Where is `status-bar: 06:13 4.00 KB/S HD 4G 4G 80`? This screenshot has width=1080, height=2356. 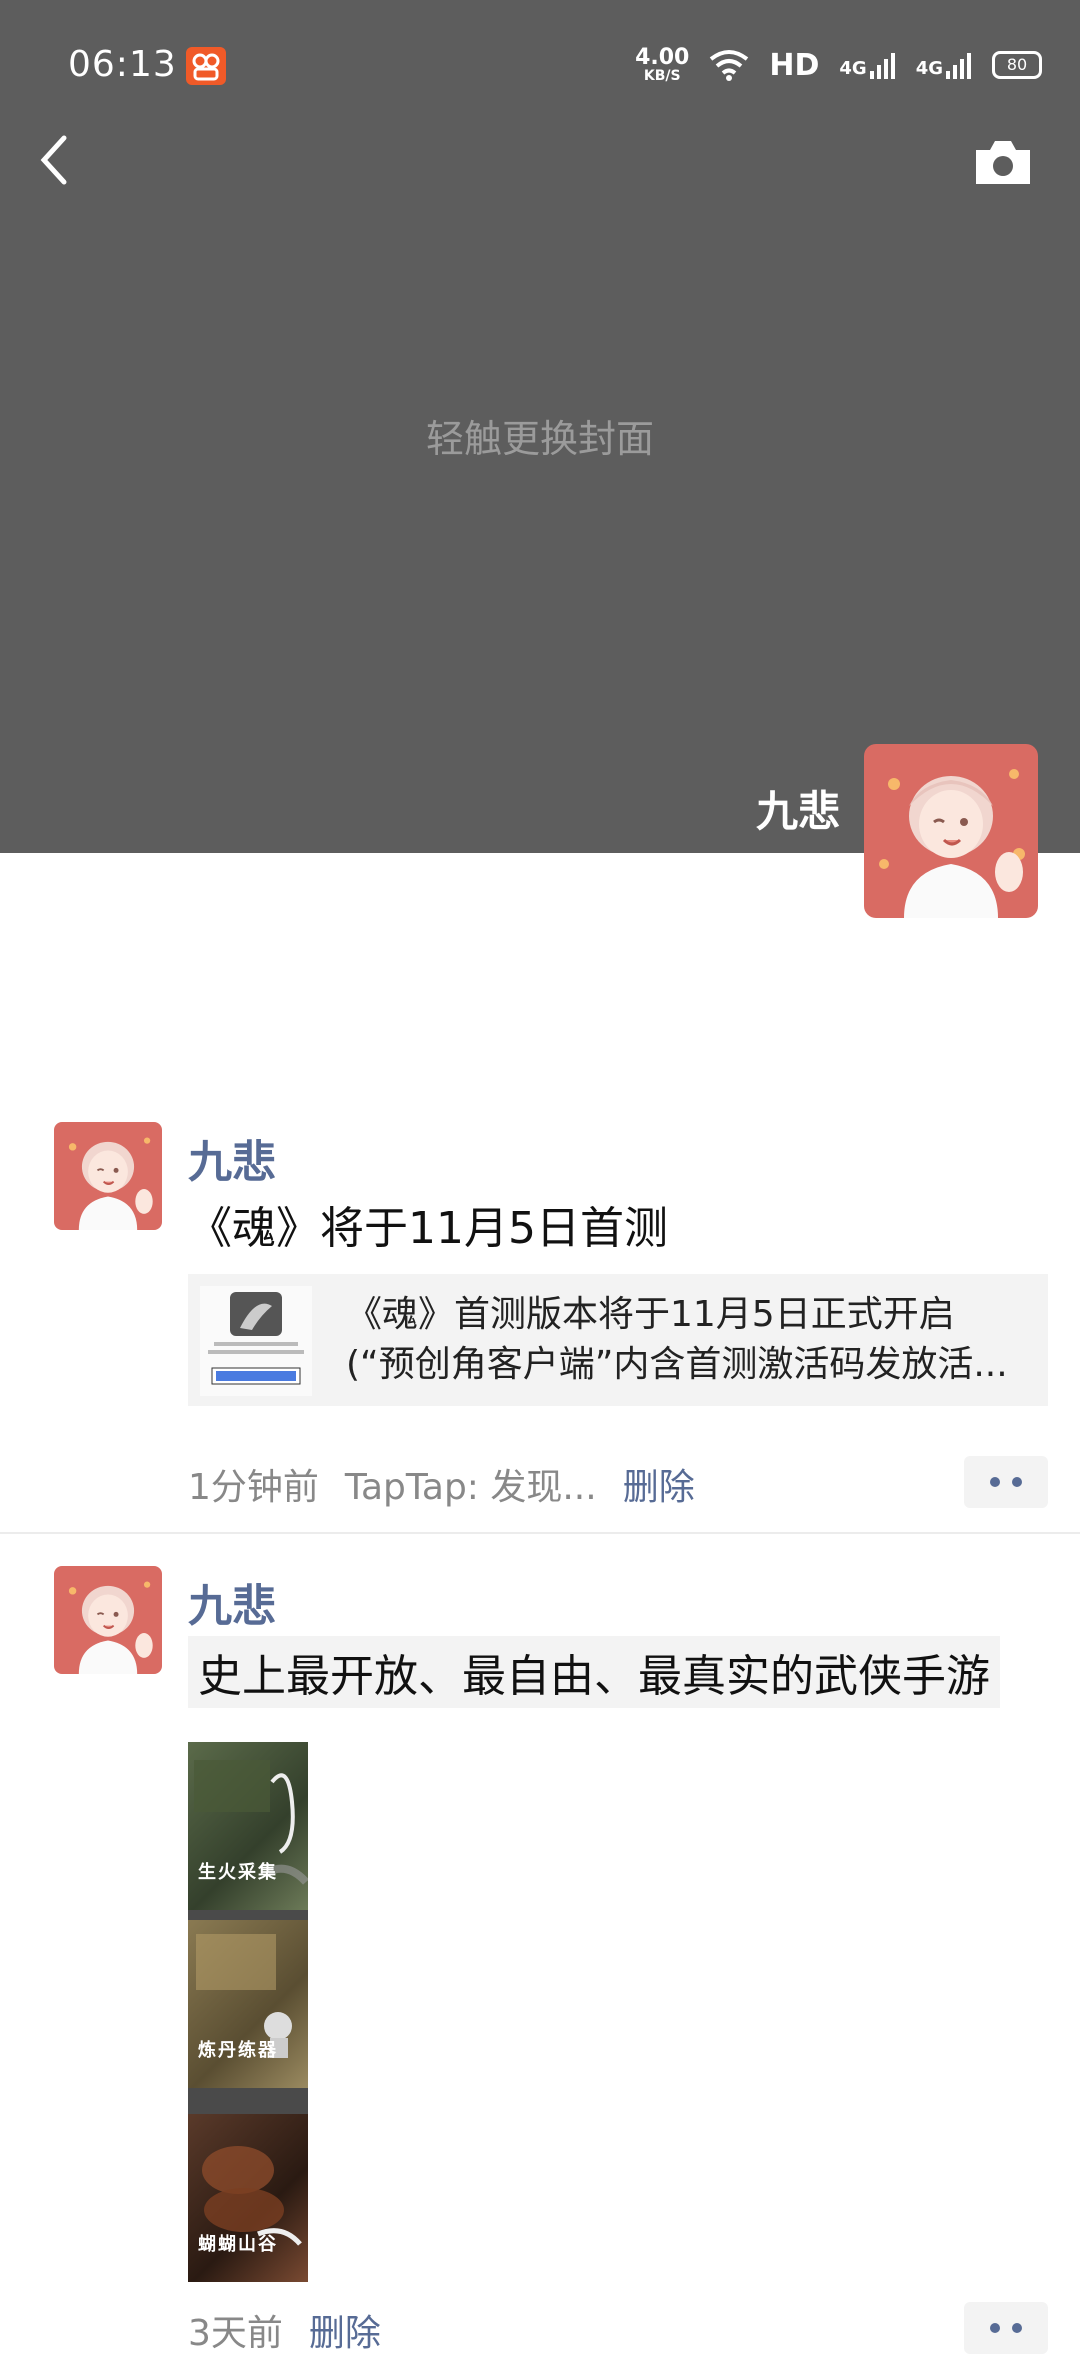
status-bar: 06:13 4.00 KB/S HD 4G 4G 80 is located at coordinates (540, 65).